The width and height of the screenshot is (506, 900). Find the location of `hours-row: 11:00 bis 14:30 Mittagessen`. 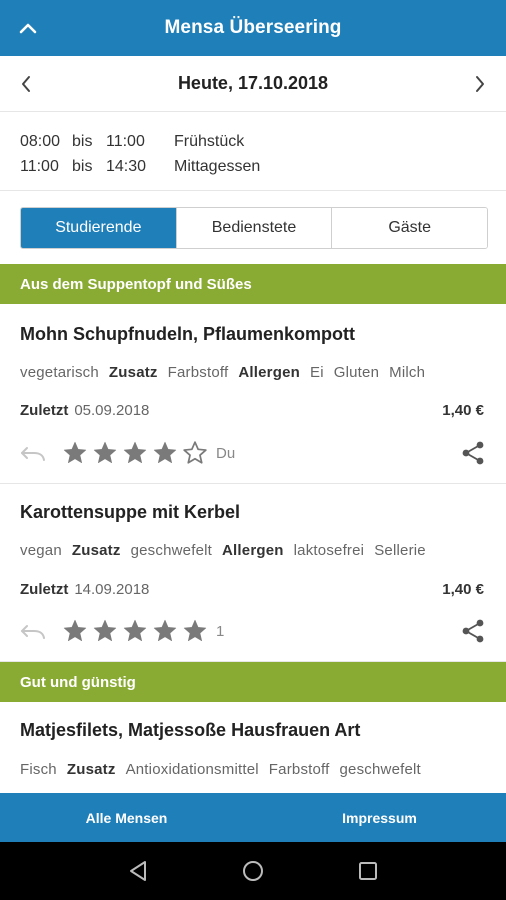

hours-row: 11:00 bis 14:30 Mittagessen is located at coordinates (253, 166).